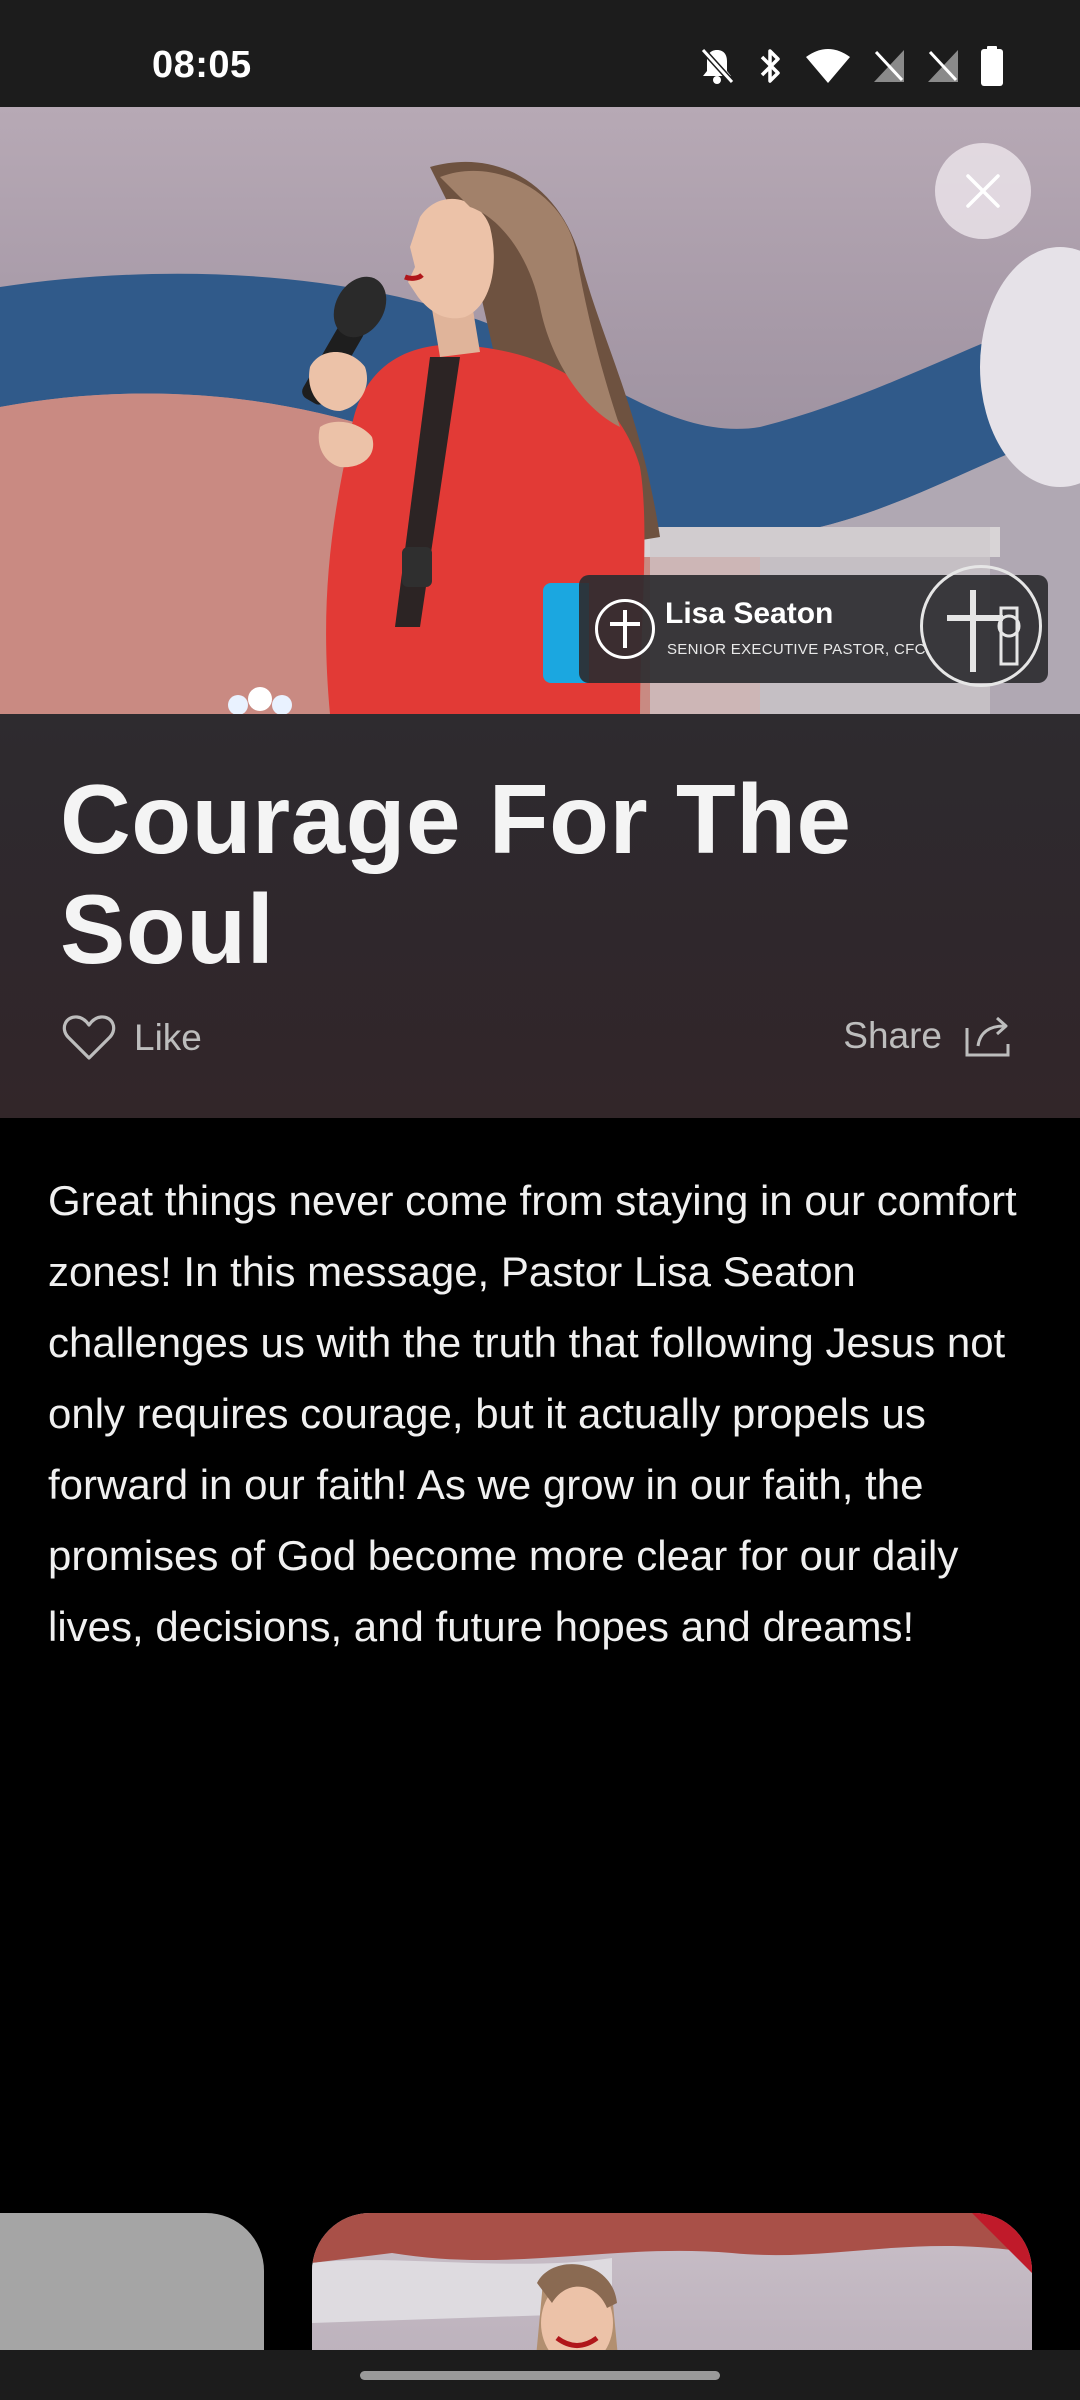 This screenshot has width=1080, height=2400. I want to click on close-icon, so click(983, 191).